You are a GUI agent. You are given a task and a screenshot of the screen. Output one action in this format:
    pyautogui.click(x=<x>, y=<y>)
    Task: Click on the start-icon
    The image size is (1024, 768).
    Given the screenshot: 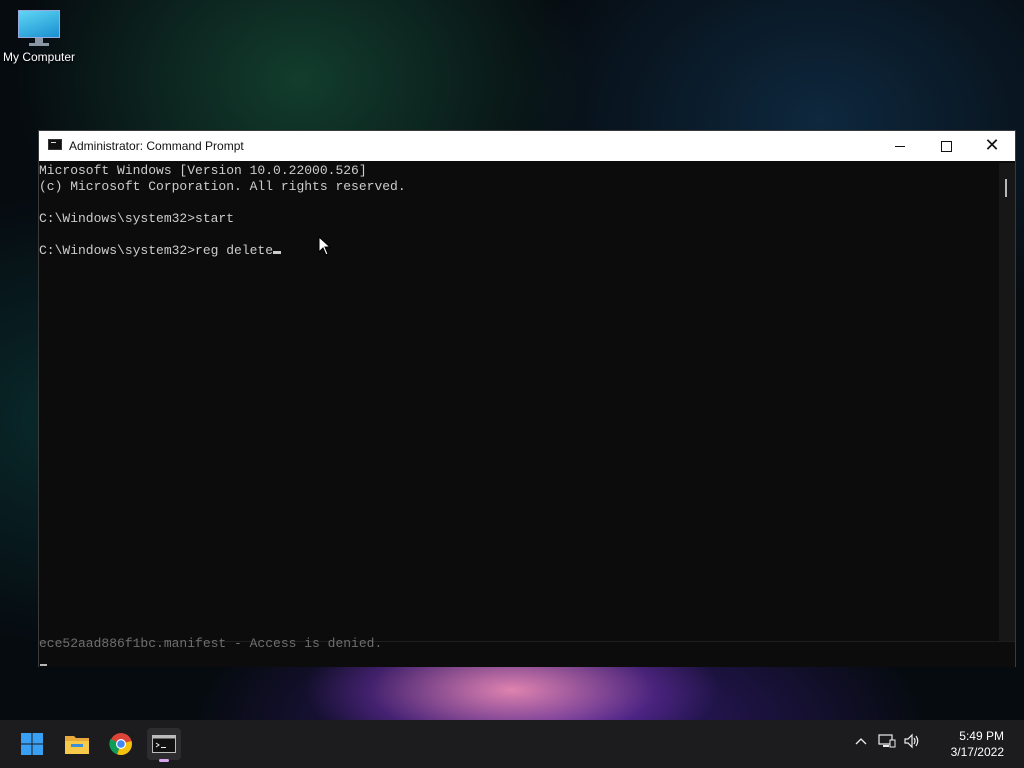 What is the action you would take?
    pyautogui.click(x=32, y=744)
    